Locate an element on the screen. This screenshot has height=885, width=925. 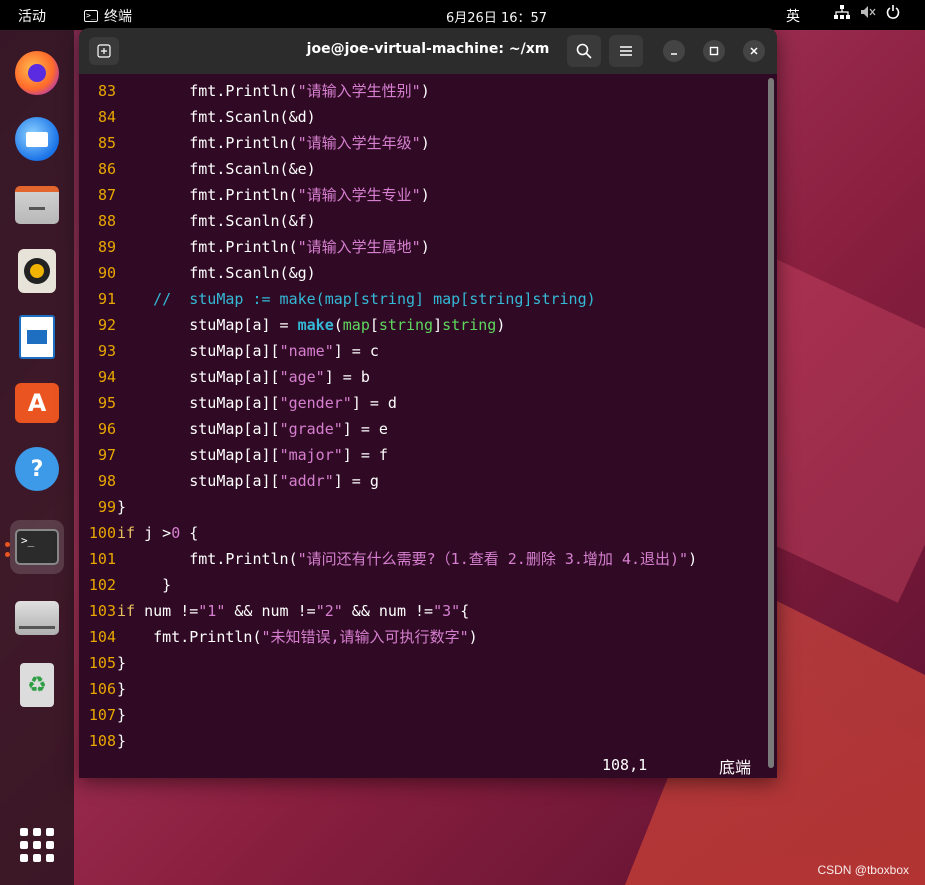
line-content: stuMap[a] = make(map[string]string) is located at coordinates (310, 325).